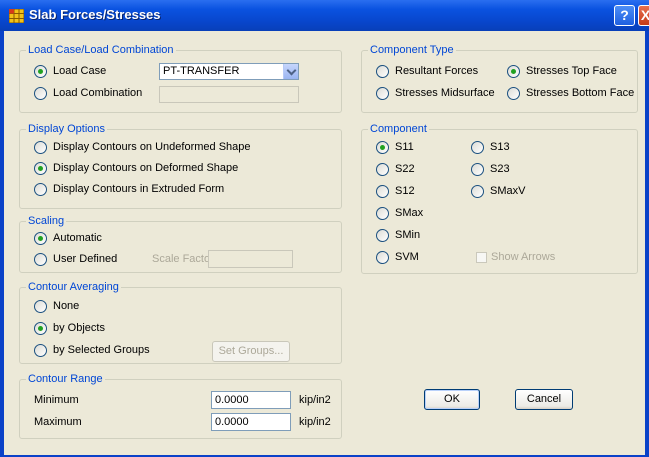  I want to click on scaling-group-title: Scaling, so click(46, 221).